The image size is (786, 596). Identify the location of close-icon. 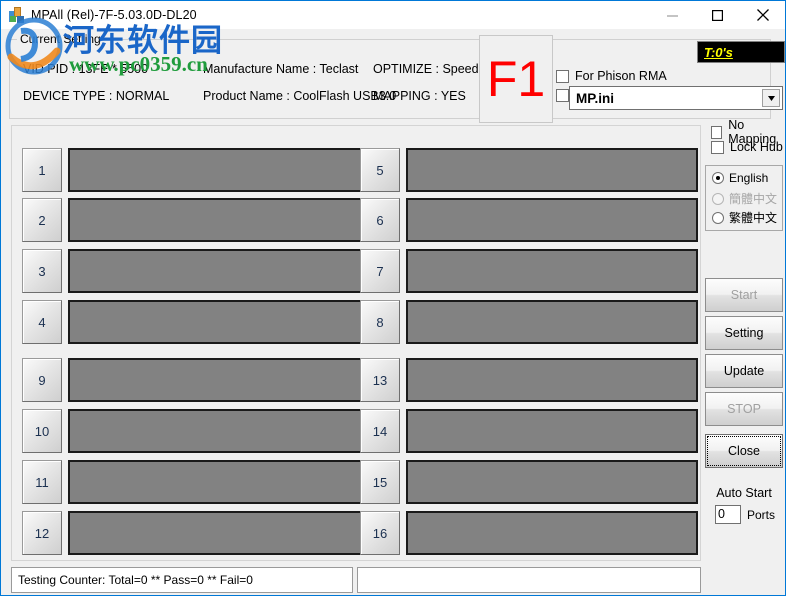
(762, 15).